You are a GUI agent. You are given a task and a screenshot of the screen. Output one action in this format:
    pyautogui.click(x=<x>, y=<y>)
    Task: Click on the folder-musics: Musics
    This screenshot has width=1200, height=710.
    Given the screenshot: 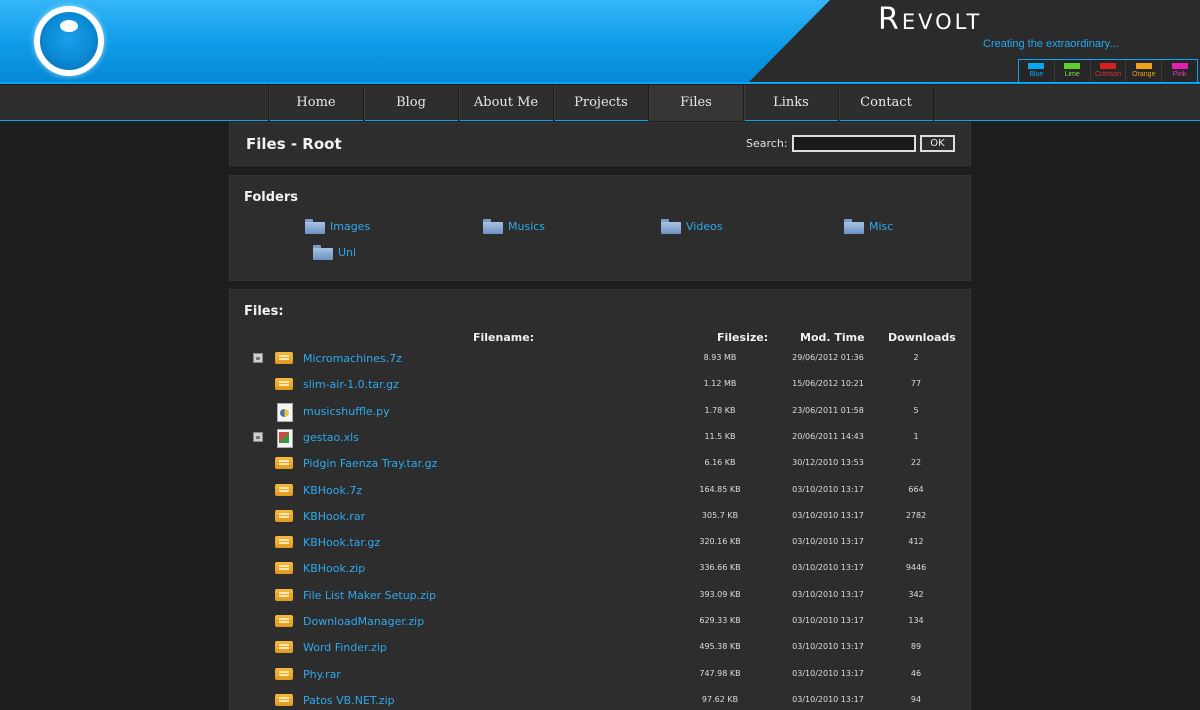 What is the action you would take?
    pyautogui.click(x=514, y=226)
    